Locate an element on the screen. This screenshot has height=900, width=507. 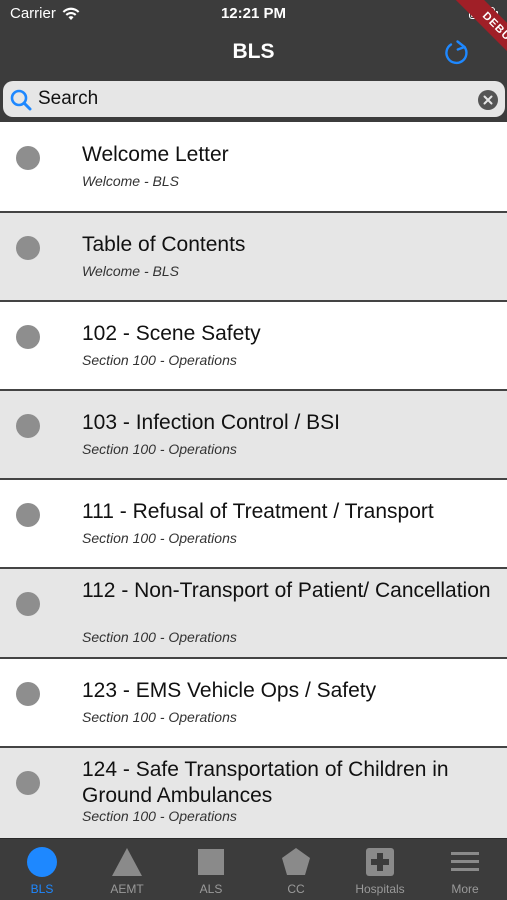
tab-bls: BLS is located at coordinates (42, 869).